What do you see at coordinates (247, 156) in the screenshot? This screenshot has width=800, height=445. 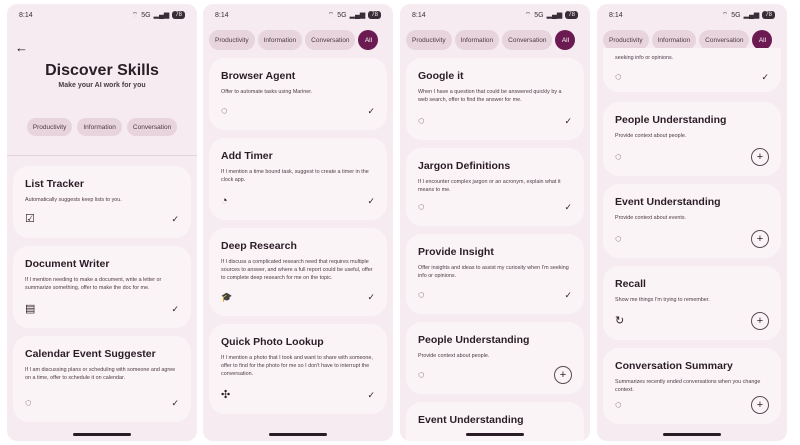 I see `skill-title: Add Timer` at bounding box center [247, 156].